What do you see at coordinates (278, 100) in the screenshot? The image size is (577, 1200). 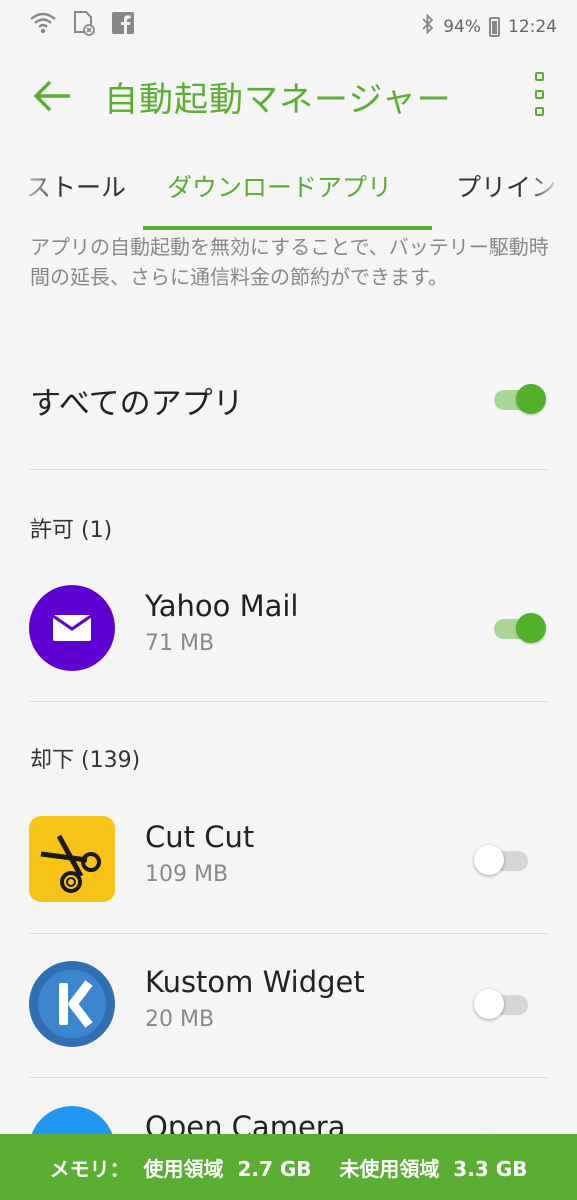 I see `page-title: 自動起動マネージャー` at bounding box center [278, 100].